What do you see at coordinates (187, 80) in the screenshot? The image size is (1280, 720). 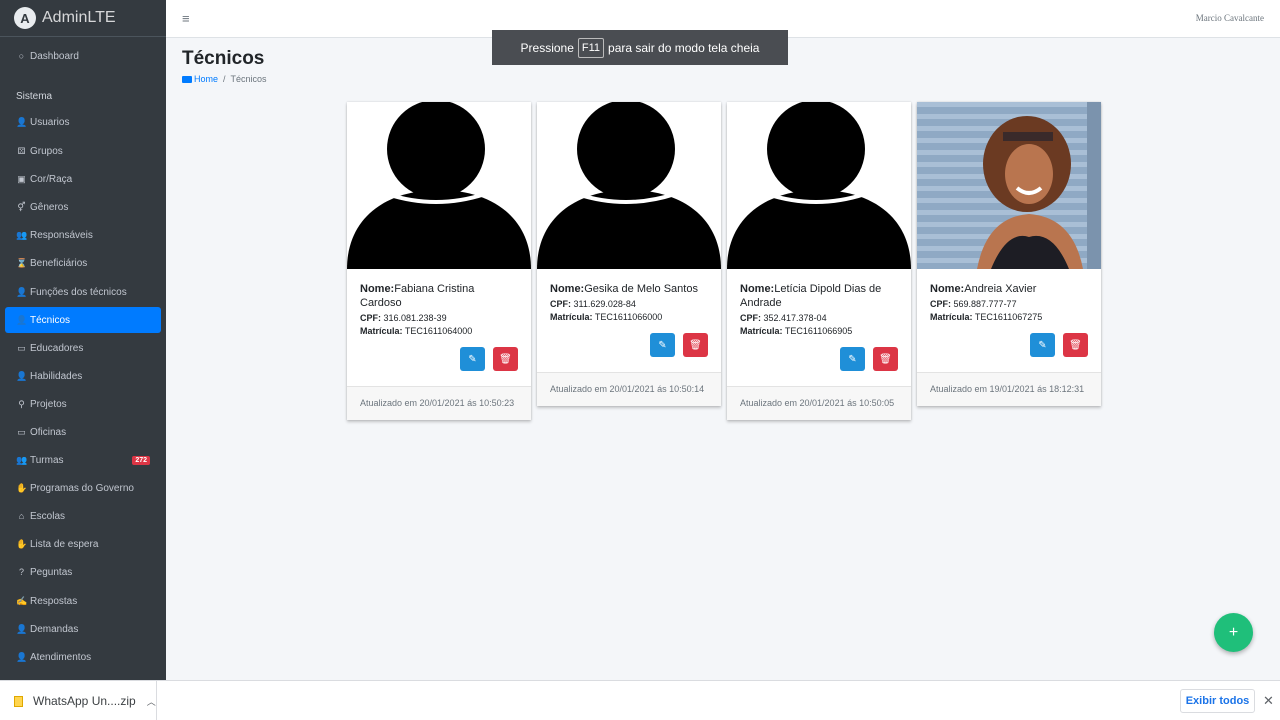 I see `id-card-icon` at bounding box center [187, 80].